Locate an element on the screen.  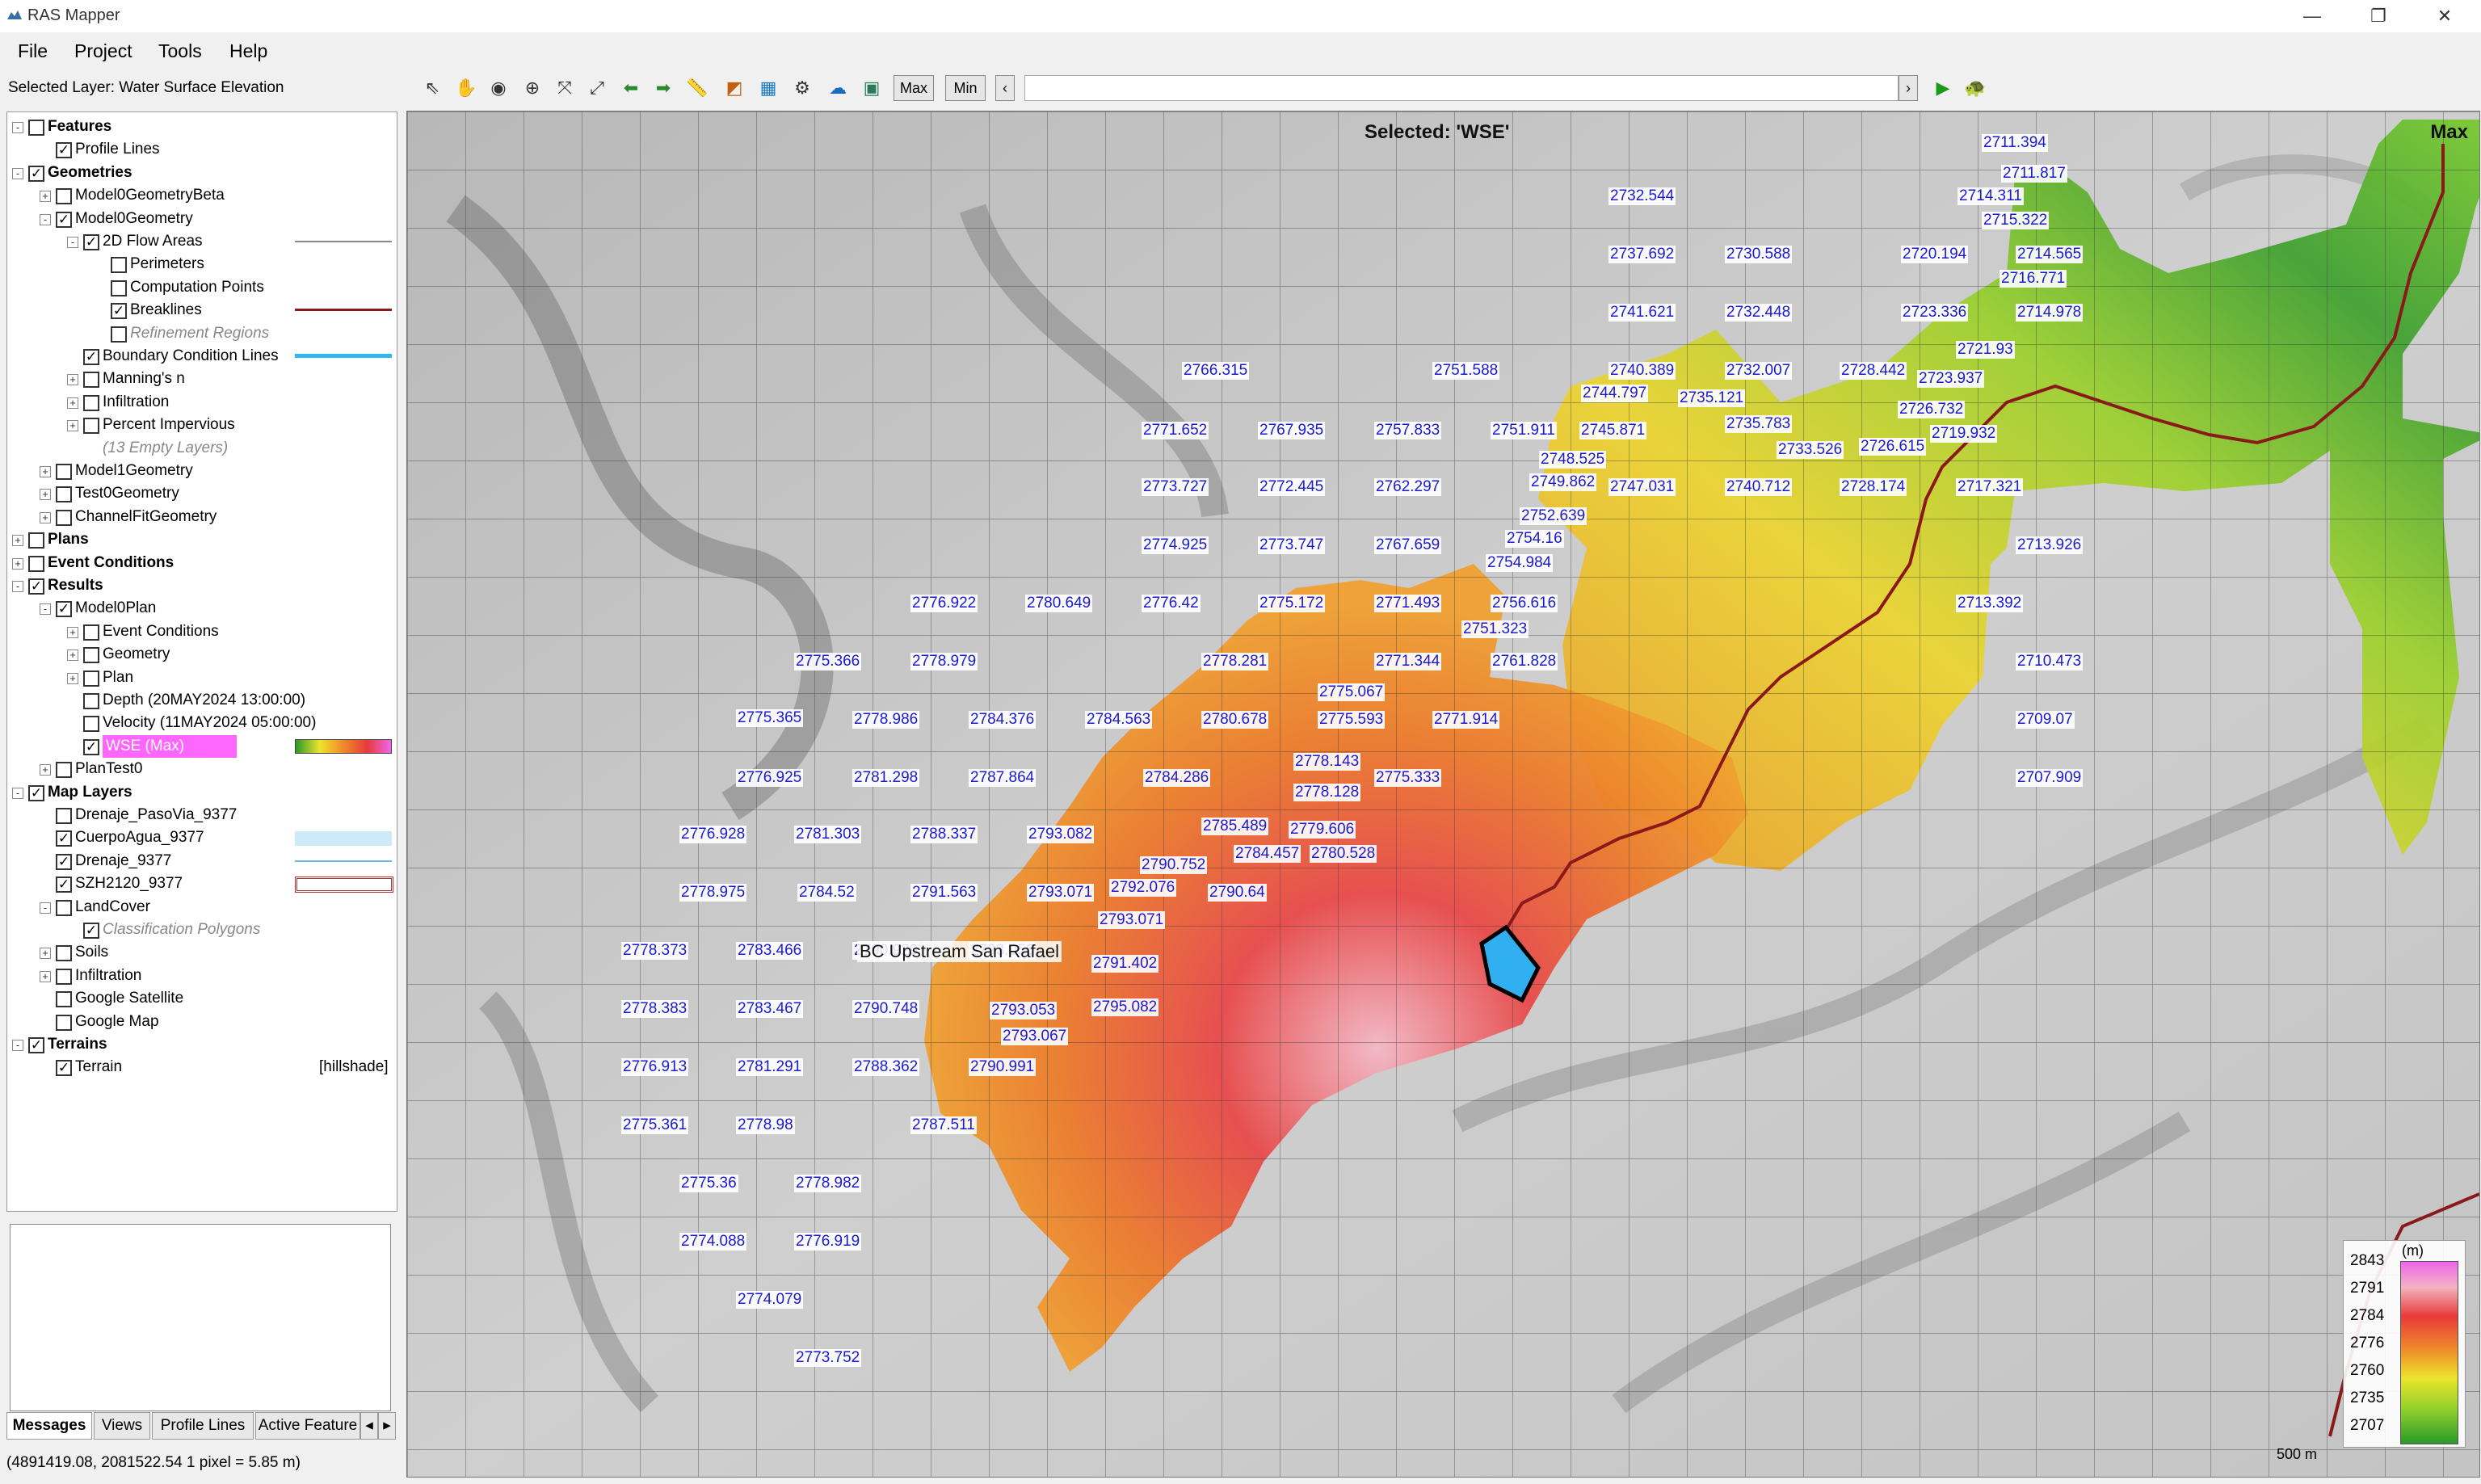
full-extent-icon: ⤢ is located at coordinates (597, 88).